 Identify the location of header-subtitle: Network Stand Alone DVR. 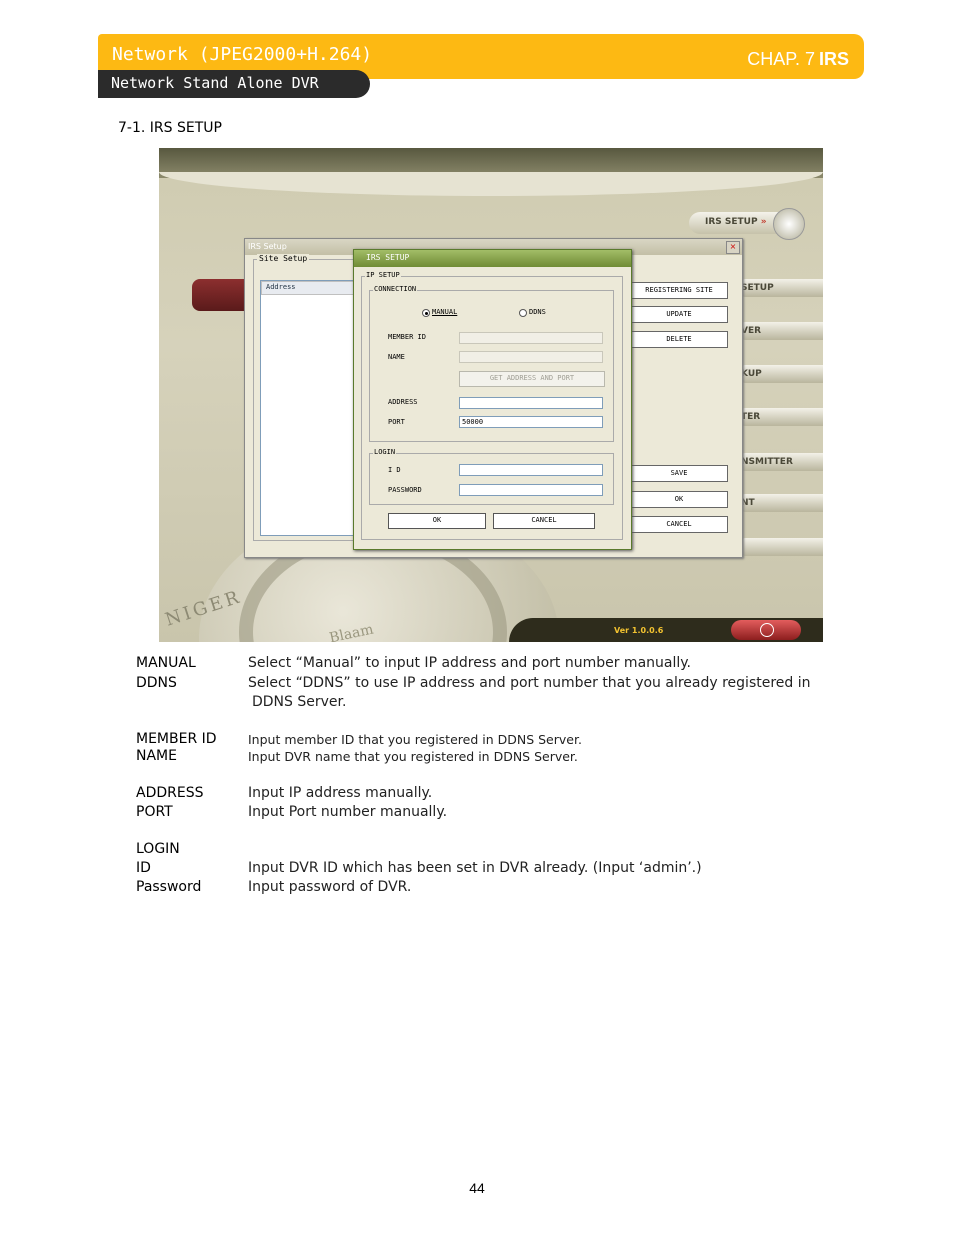
(215, 83).